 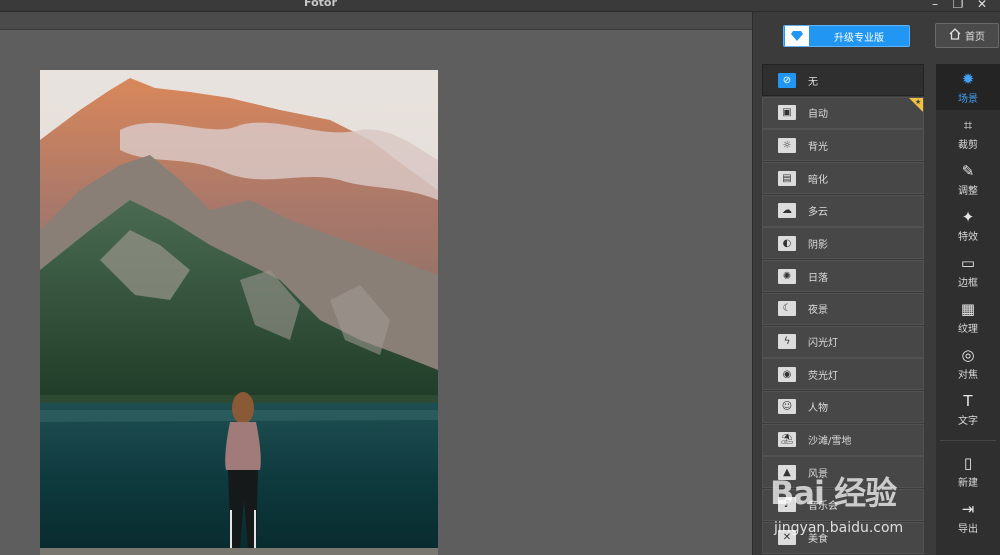 I want to click on scene-item: ☼ 背光, so click(x=843, y=145).